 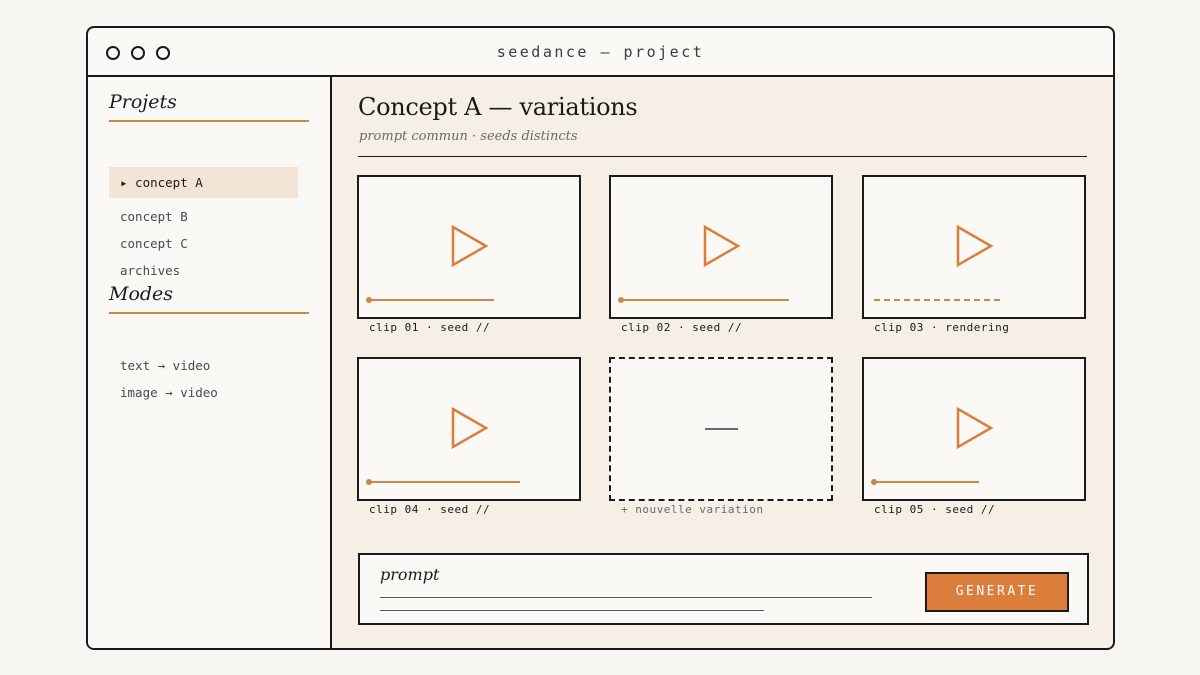 What do you see at coordinates (203, 392) in the screenshot?
I see `sidebar-item-image-to-video: image → video` at bounding box center [203, 392].